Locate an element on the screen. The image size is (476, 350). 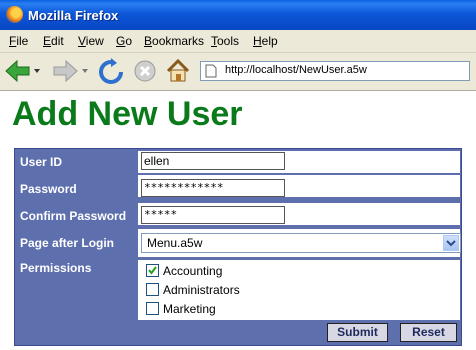
password-input: ************ is located at coordinates (213, 188).